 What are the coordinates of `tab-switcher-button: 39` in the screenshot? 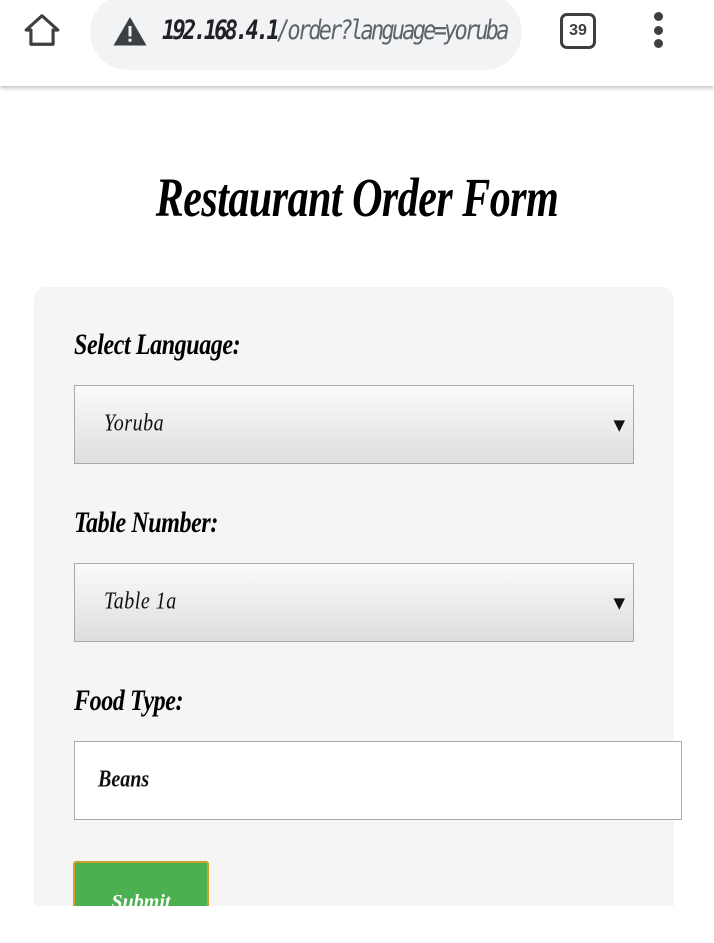 It's located at (578, 31).